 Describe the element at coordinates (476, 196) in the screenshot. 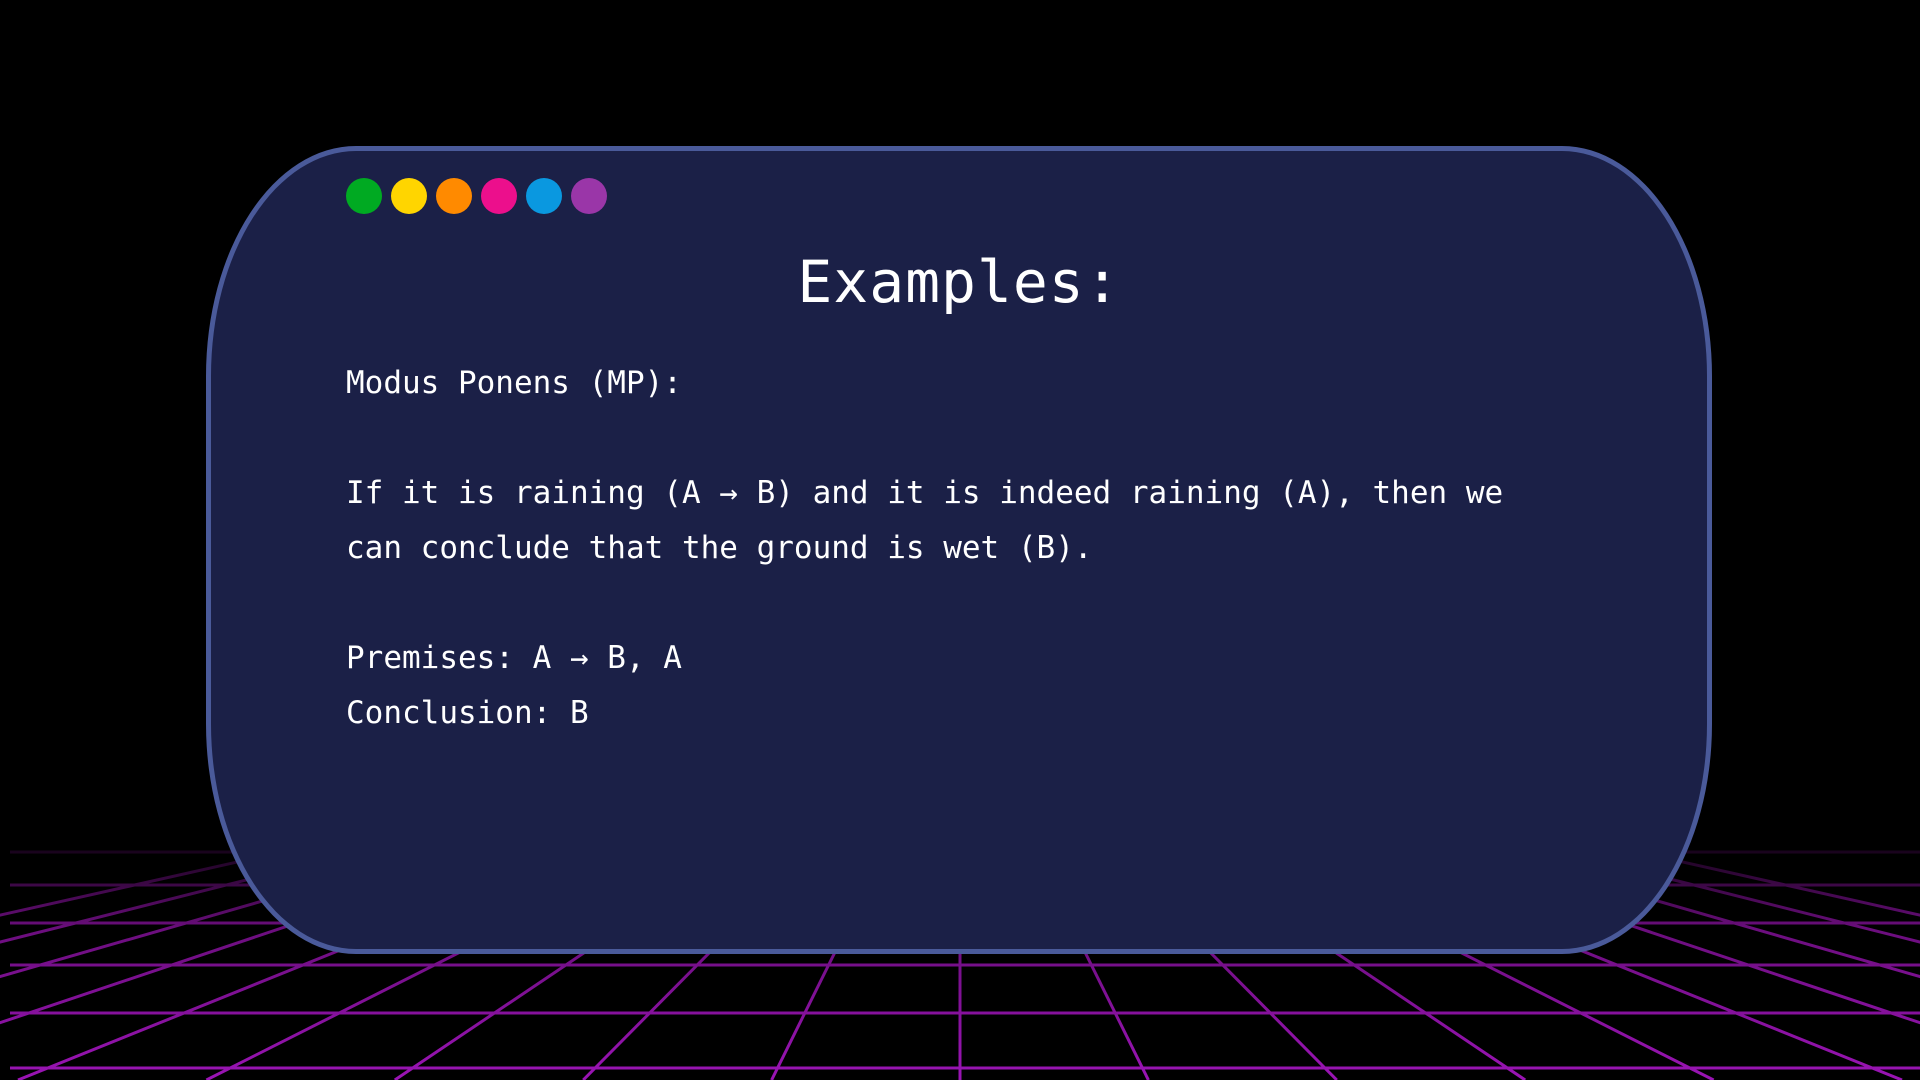

I see `window-dots` at that location.